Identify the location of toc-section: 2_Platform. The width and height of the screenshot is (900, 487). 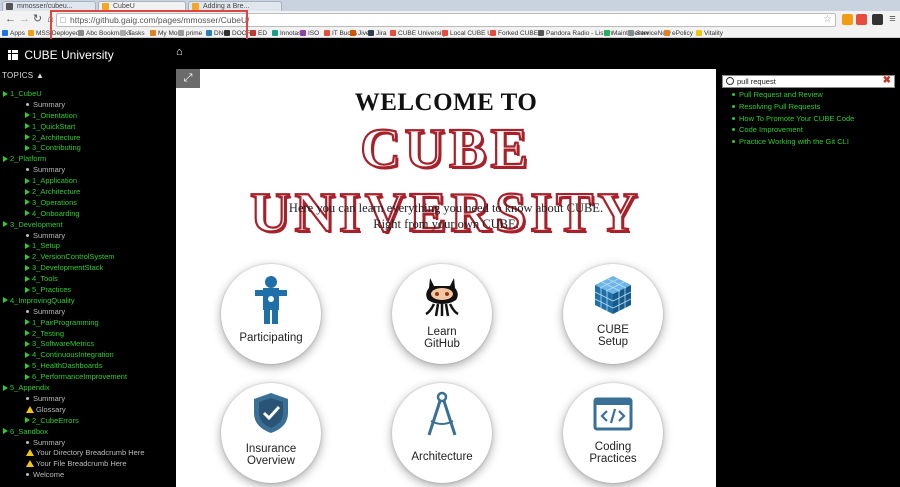
(85, 159).